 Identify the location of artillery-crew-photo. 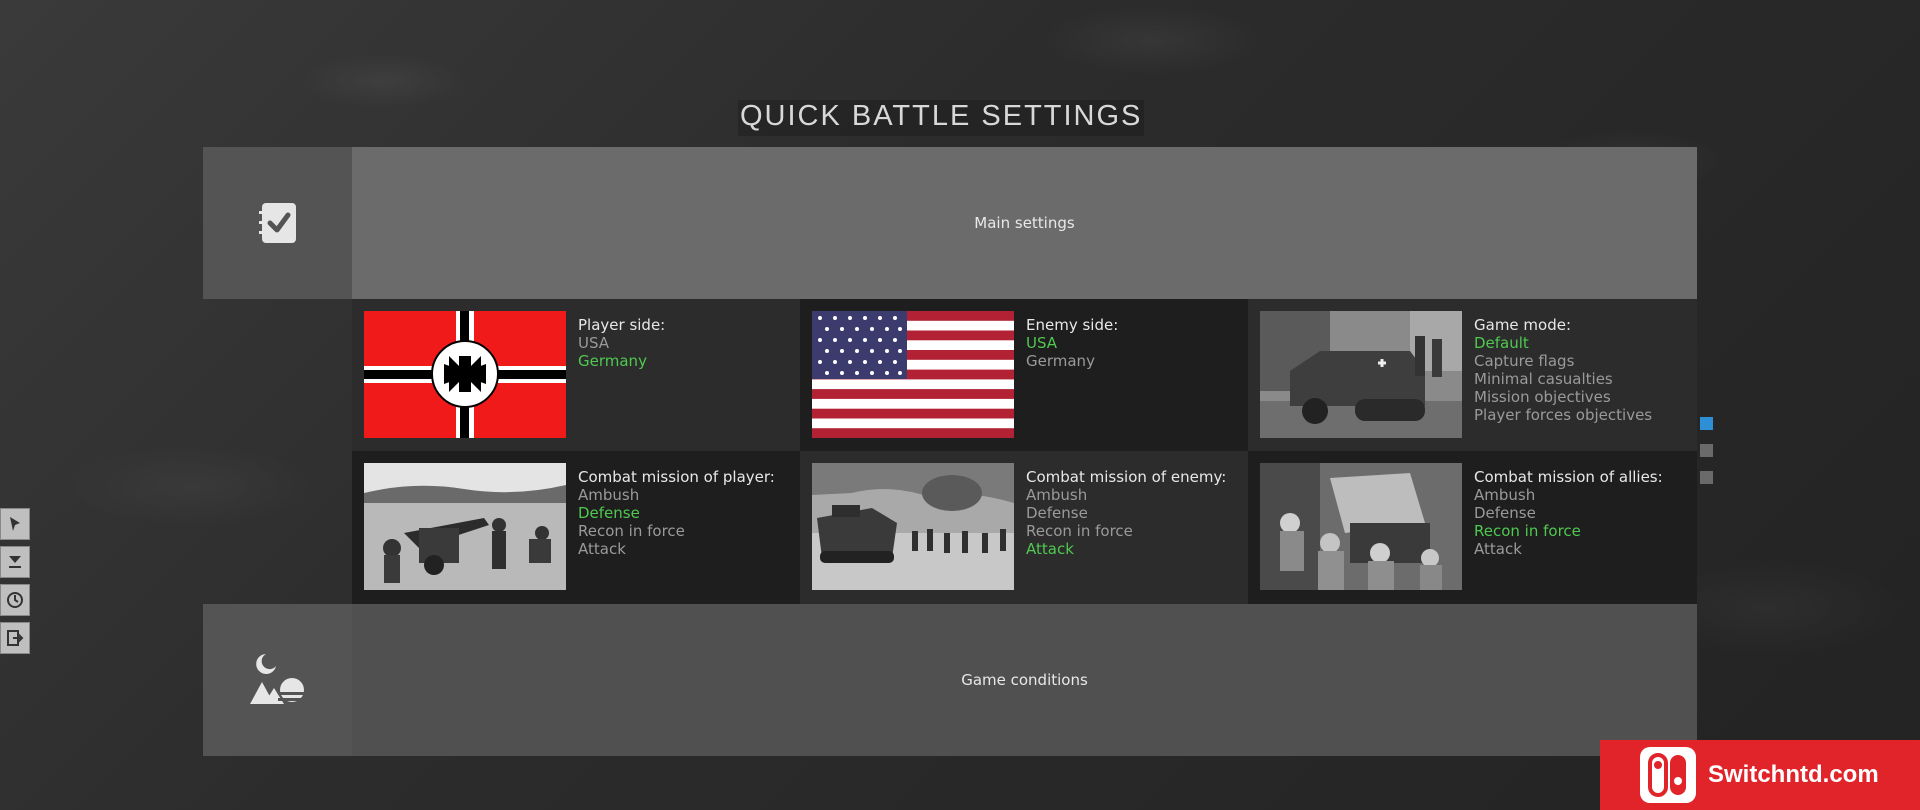
(465, 526).